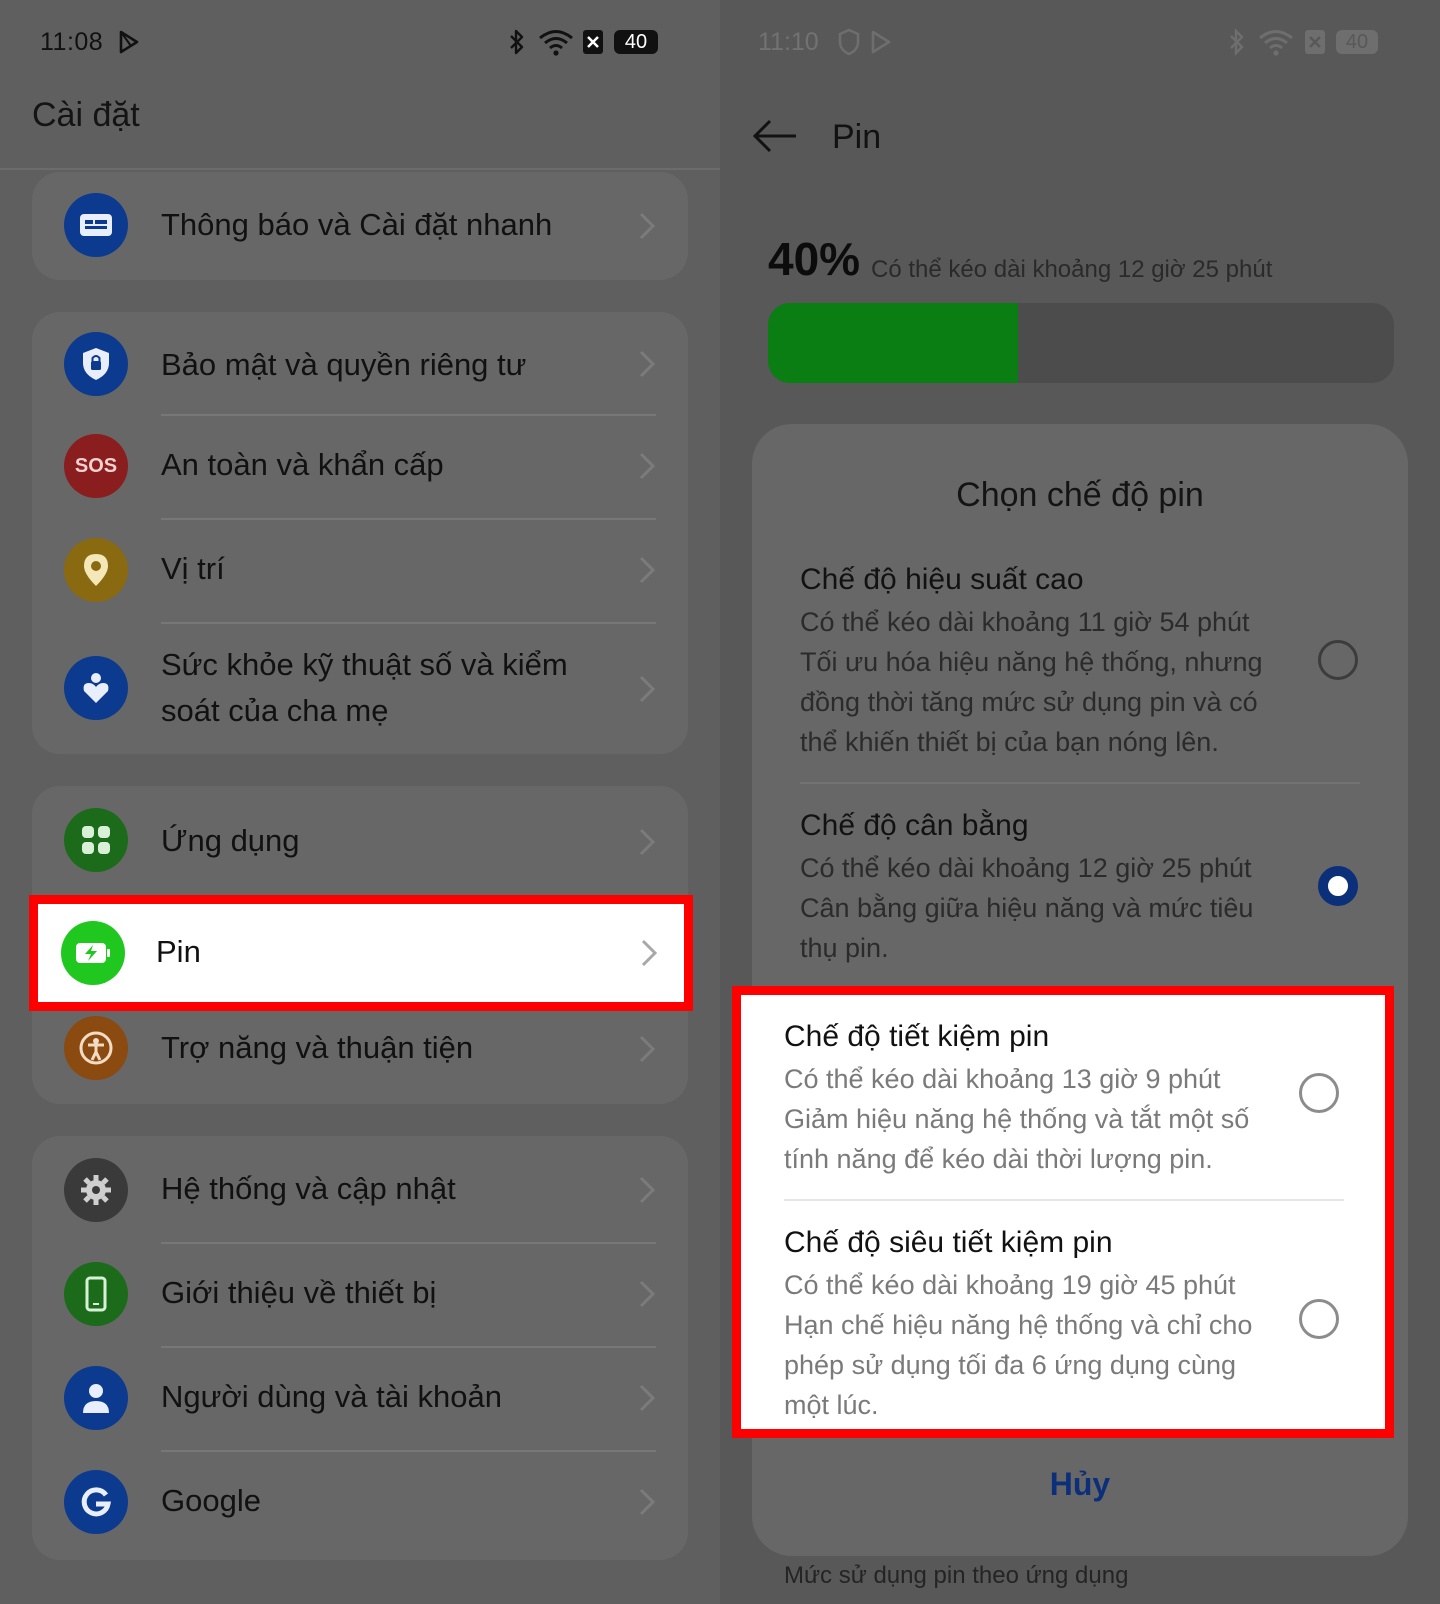 The height and width of the screenshot is (1604, 1440). What do you see at coordinates (788, 42) in the screenshot?
I see `status-time: 11:10` at bounding box center [788, 42].